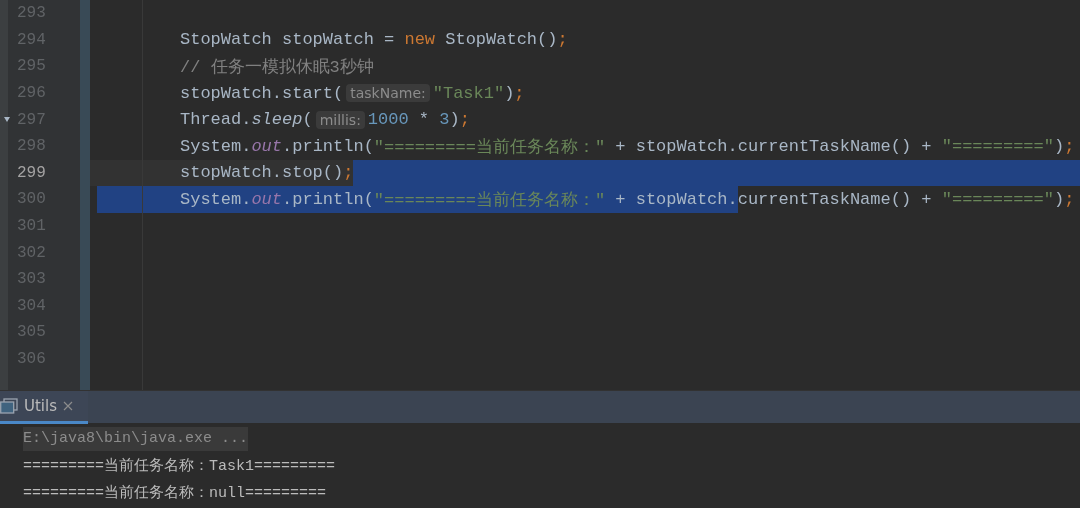 The width and height of the screenshot is (1080, 508). Describe the element at coordinates (44, 407) in the screenshot. I see `console-tab: Utils` at that location.